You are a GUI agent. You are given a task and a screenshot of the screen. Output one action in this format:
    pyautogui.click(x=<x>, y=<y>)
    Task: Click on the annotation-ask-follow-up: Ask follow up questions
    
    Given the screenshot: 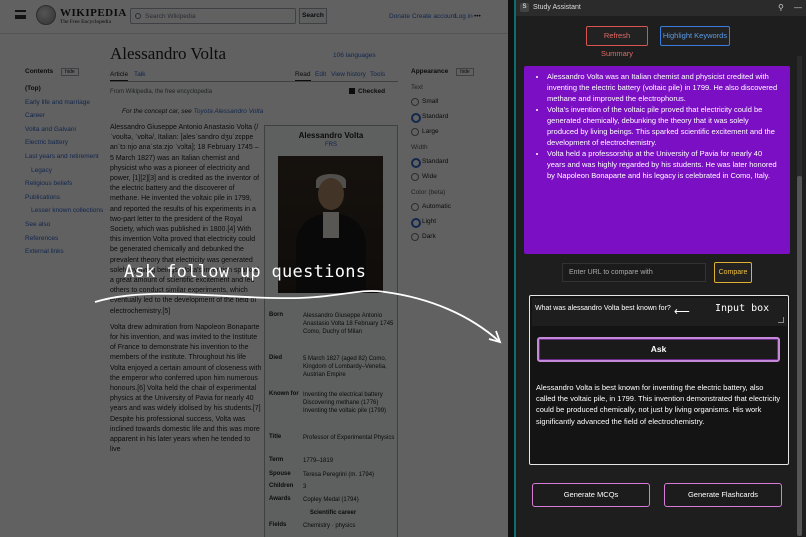 What is the action you would take?
    pyautogui.click(x=245, y=272)
    